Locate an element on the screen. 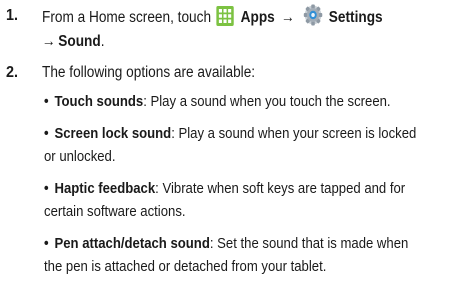  list-item-continuation: certain software actions. is located at coordinates (258, 212).